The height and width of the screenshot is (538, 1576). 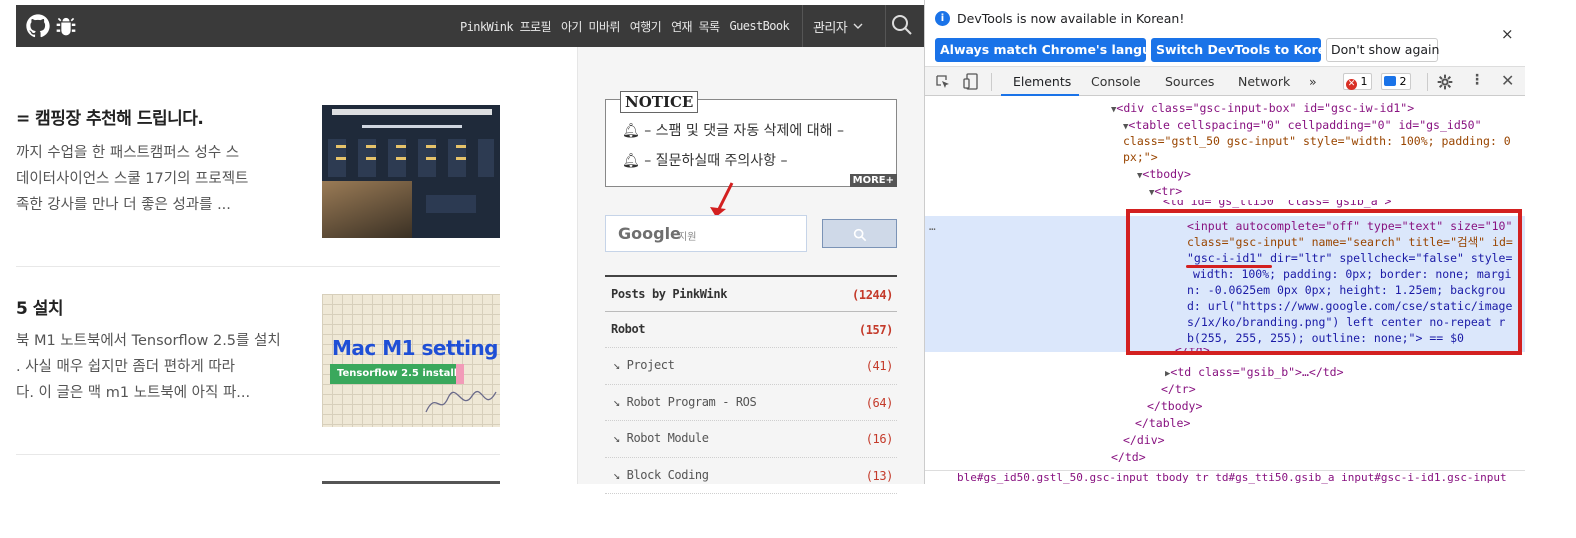 What do you see at coordinates (661, 438) in the screenshot?
I see `category-name: ↘ Robot Module` at bounding box center [661, 438].